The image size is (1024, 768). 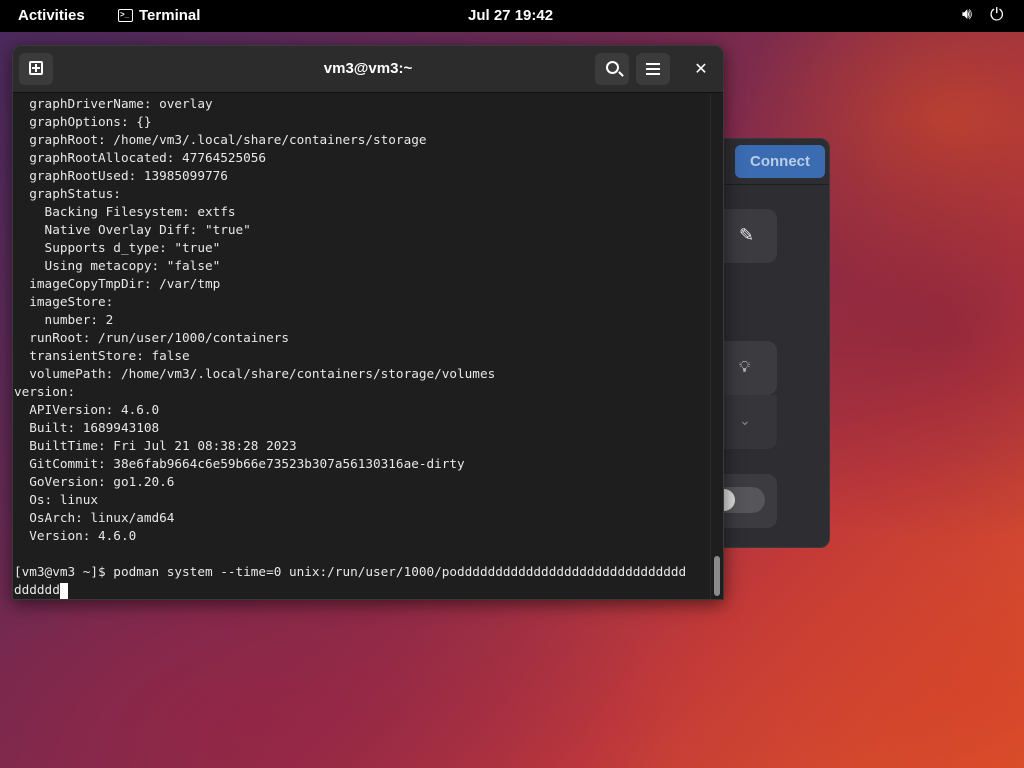 I want to click on chevron-down-icon: ⌄, so click(x=745, y=421).